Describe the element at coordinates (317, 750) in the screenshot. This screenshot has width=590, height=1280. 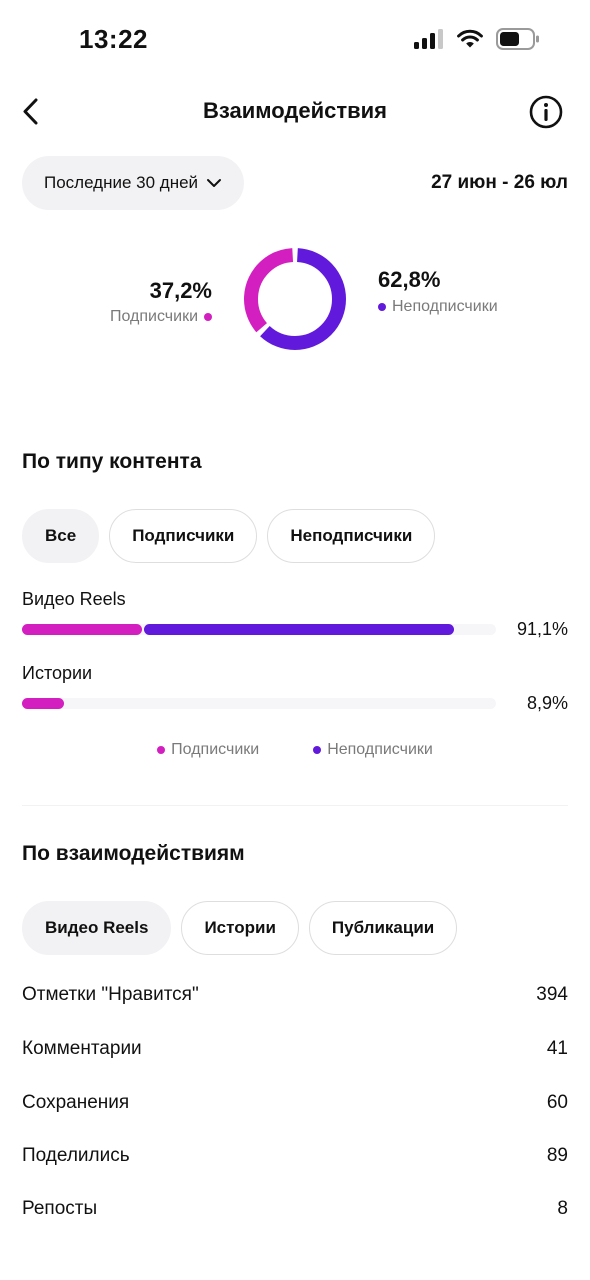
I see `legend-non-followers-dot` at that location.